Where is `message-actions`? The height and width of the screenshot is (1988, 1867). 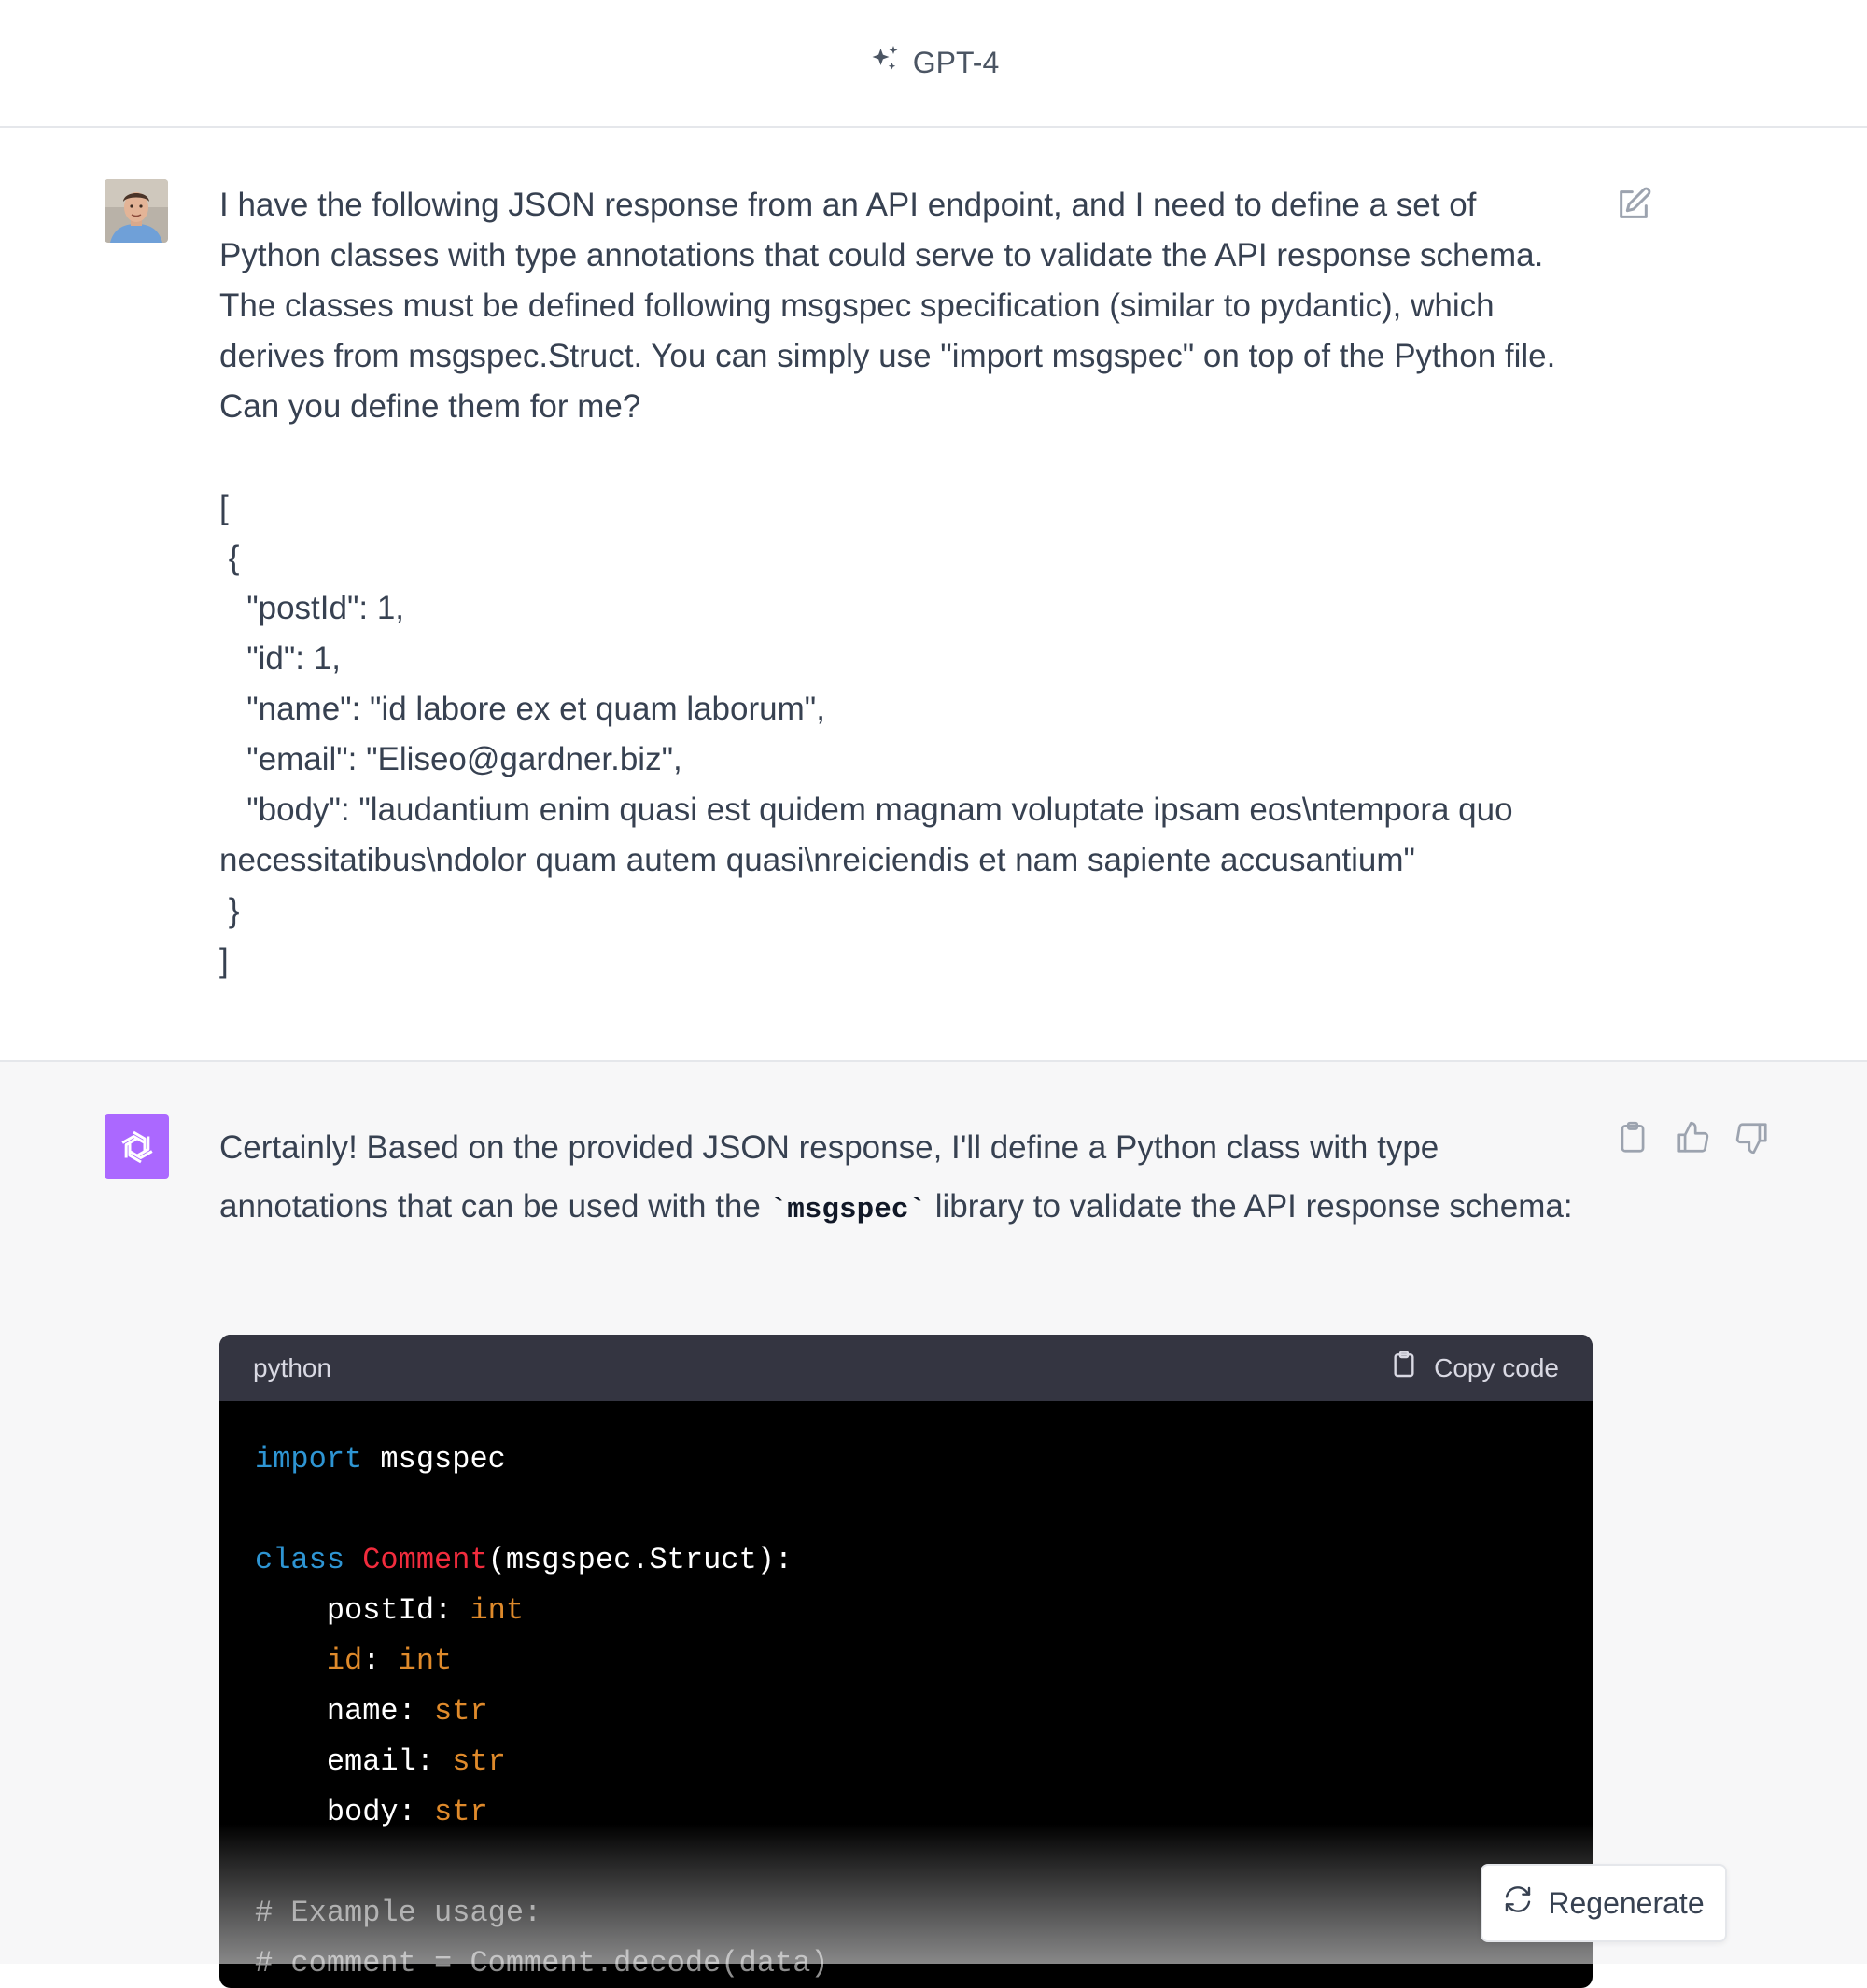
message-actions is located at coordinates (1693, 1137).